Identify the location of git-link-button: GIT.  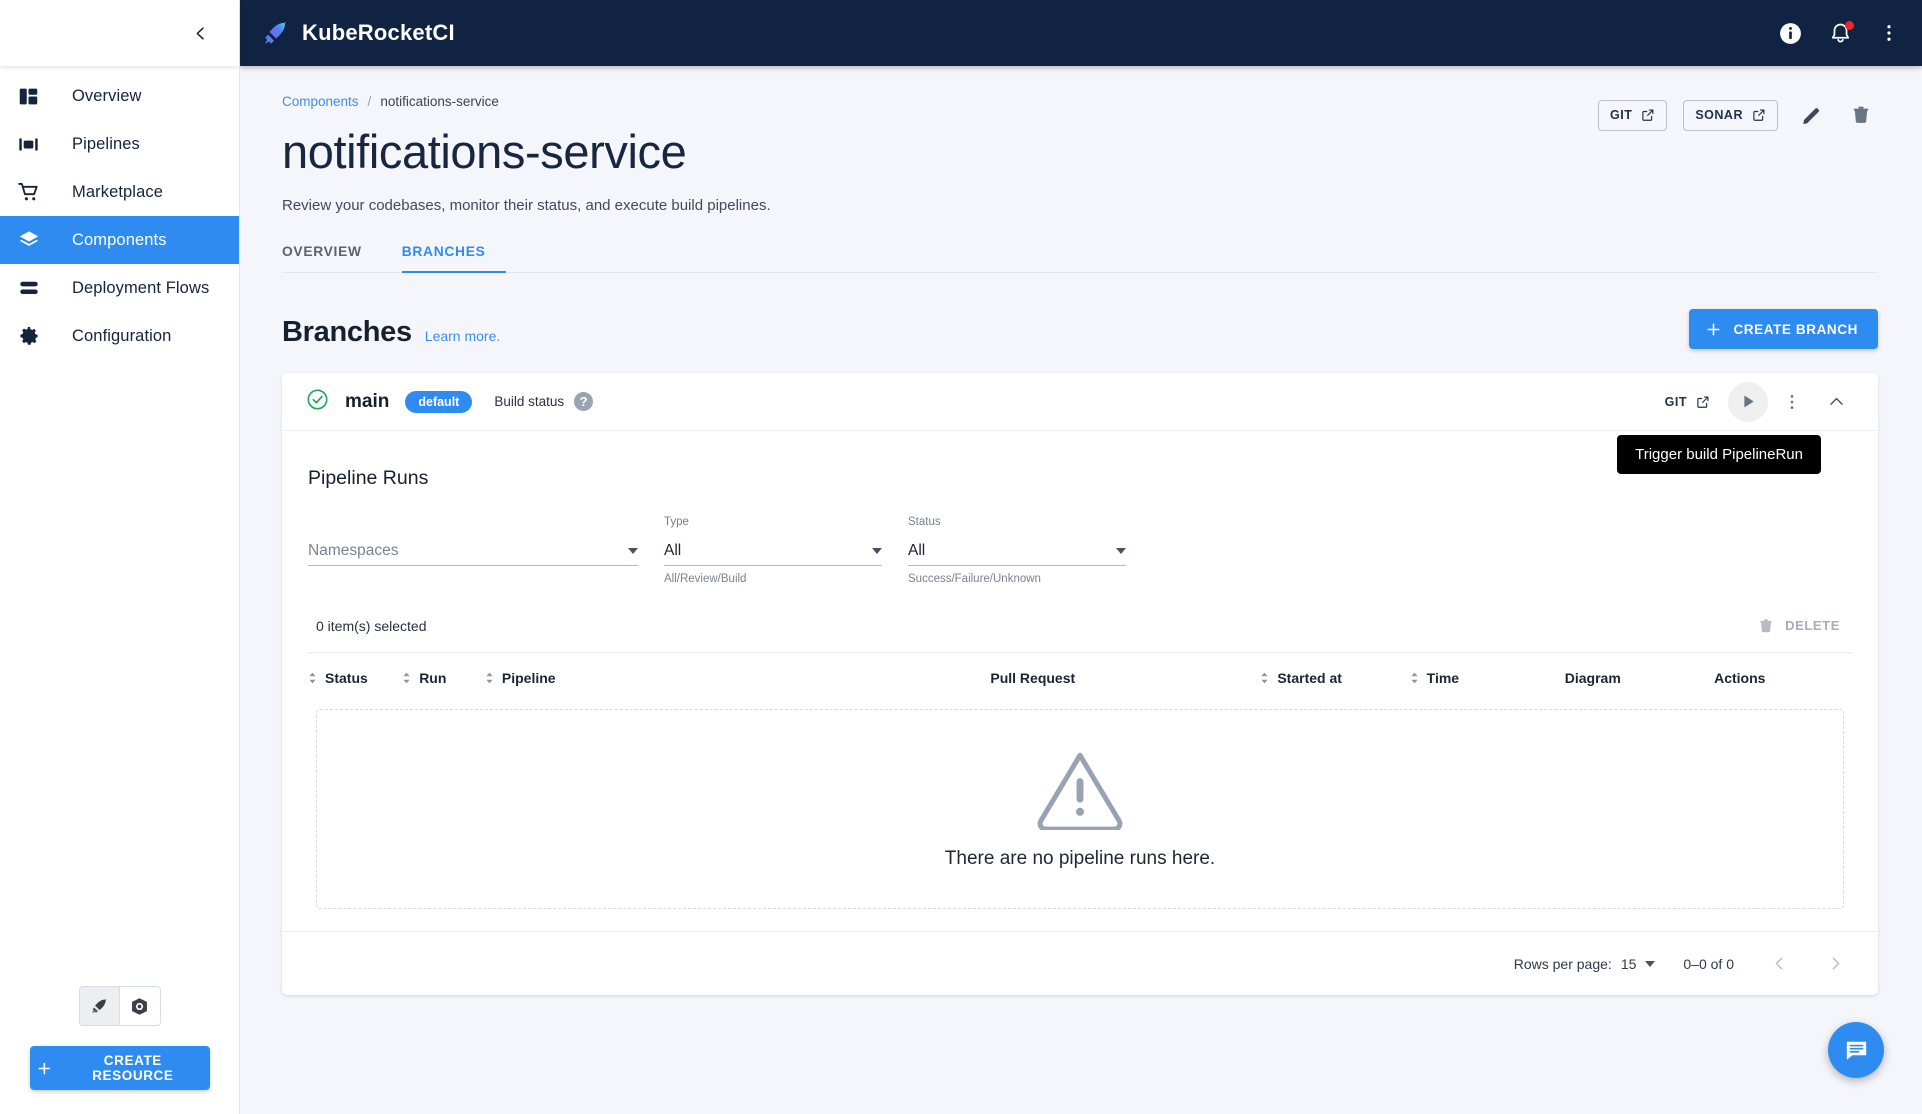
(1633, 115).